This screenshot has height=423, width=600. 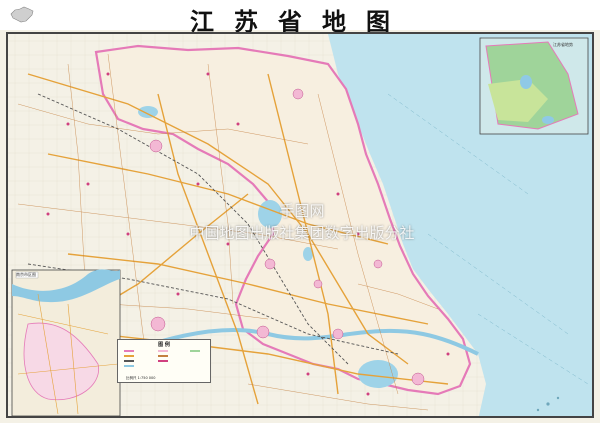 I want to click on map-legend: 图 例 比例尺 1:750 000, so click(x=164, y=361).